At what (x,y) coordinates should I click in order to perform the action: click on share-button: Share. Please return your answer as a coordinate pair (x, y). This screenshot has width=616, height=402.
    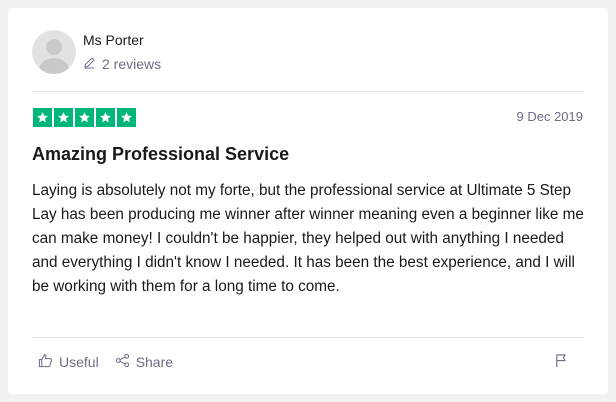
    Looking at the image, I should click on (144, 362).